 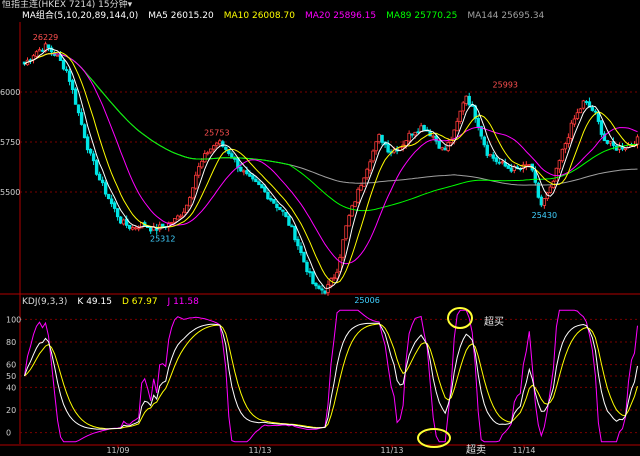 What do you see at coordinates (366, 300) in the screenshot?
I see `price-annotation: 25006` at bounding box center [366, 300].